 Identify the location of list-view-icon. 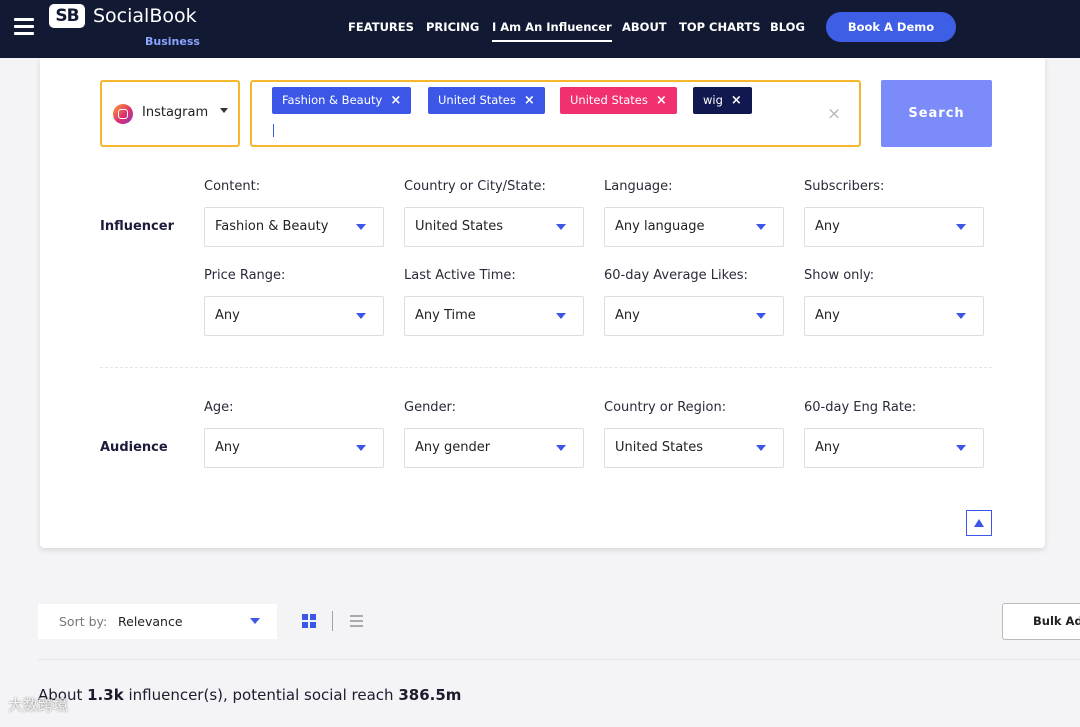
(356, 621).